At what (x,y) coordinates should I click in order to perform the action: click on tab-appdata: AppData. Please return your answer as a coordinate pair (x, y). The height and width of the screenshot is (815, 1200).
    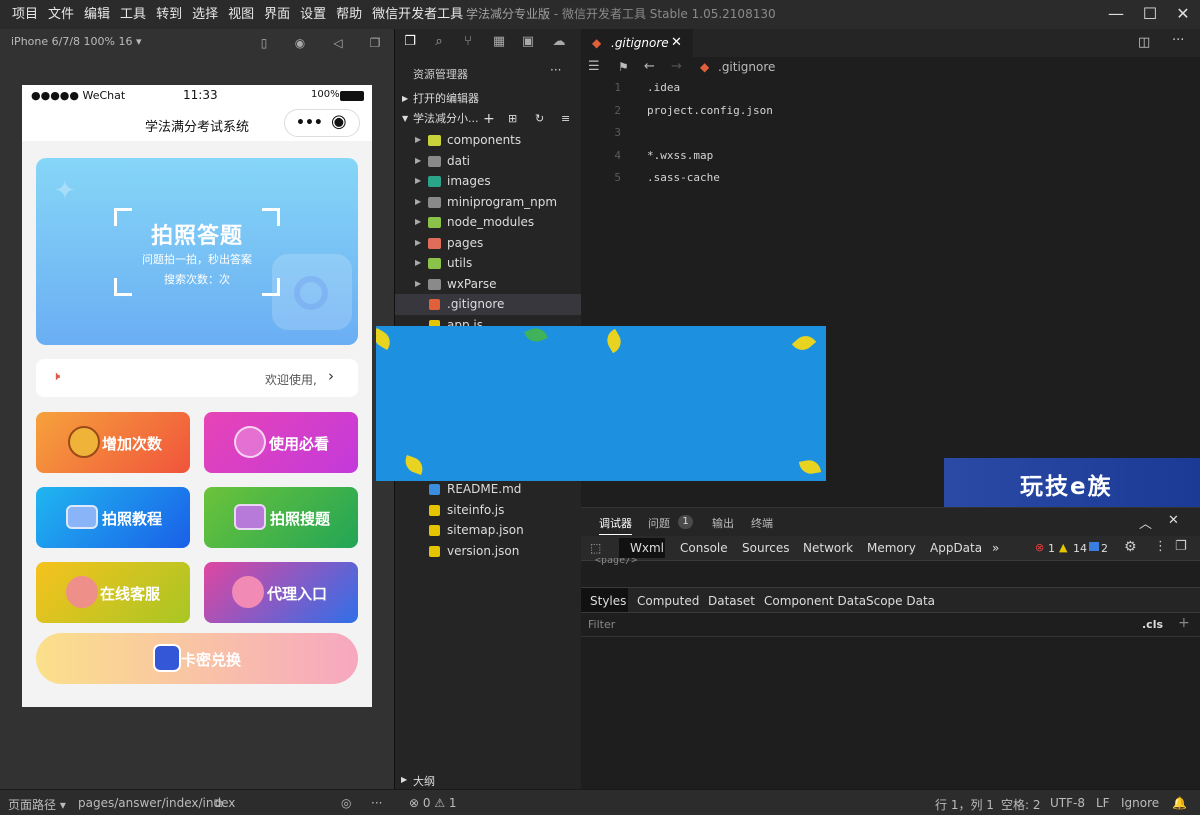
    Looking at the image, I should click on (956, 548).